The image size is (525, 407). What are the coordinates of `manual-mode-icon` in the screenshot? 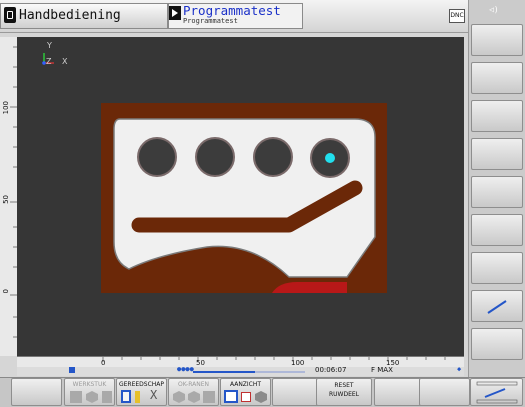 It's located at (10, 15).